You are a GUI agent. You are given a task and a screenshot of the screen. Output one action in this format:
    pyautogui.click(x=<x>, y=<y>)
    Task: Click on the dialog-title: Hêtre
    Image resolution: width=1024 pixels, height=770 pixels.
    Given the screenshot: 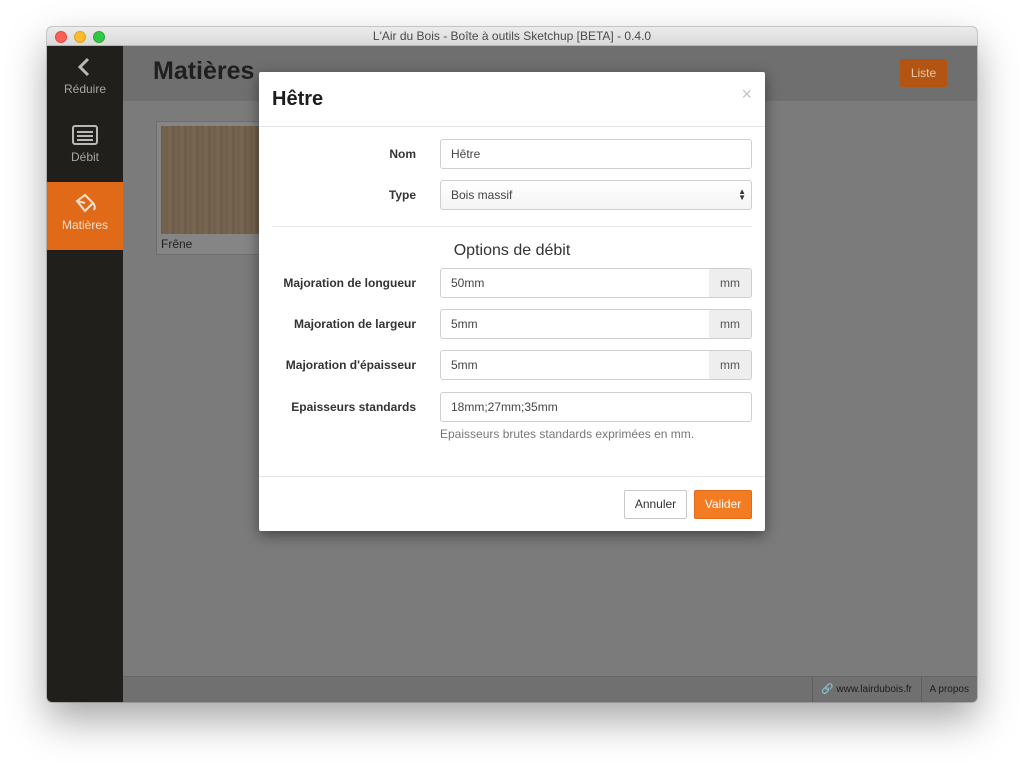 What is the action you would take?
    pyautogui.click(x=298, y=99)
    